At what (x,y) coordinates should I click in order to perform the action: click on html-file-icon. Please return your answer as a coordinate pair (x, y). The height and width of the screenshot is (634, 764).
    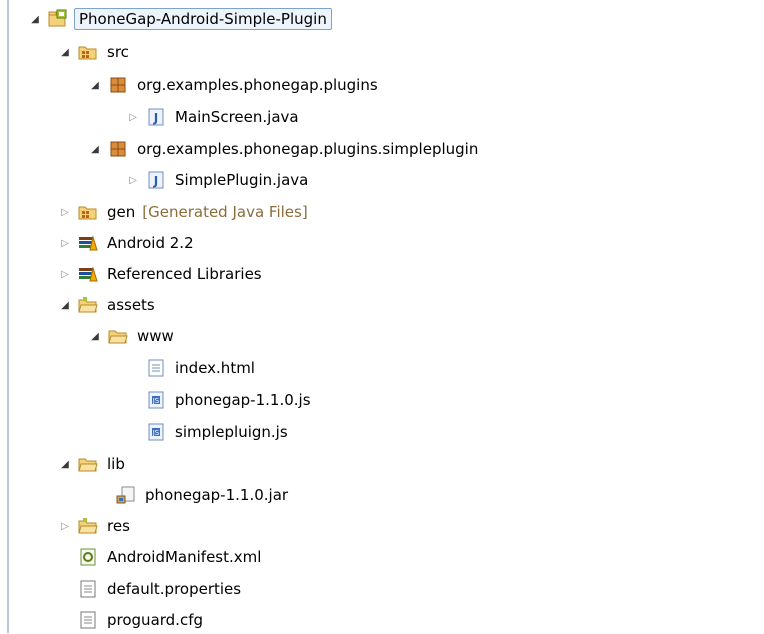
    Looking at the image, I should click on (156, 368).